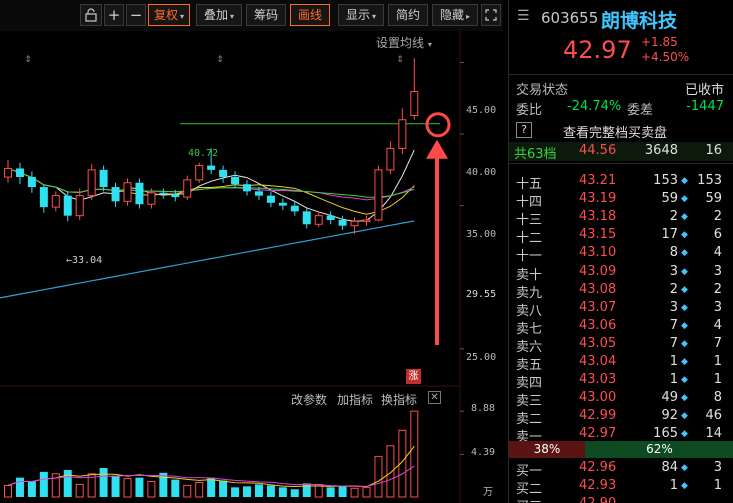 This screenshot has width=733, height=503. I want to click on total-levels-volume: 3648, so click(661, 150).